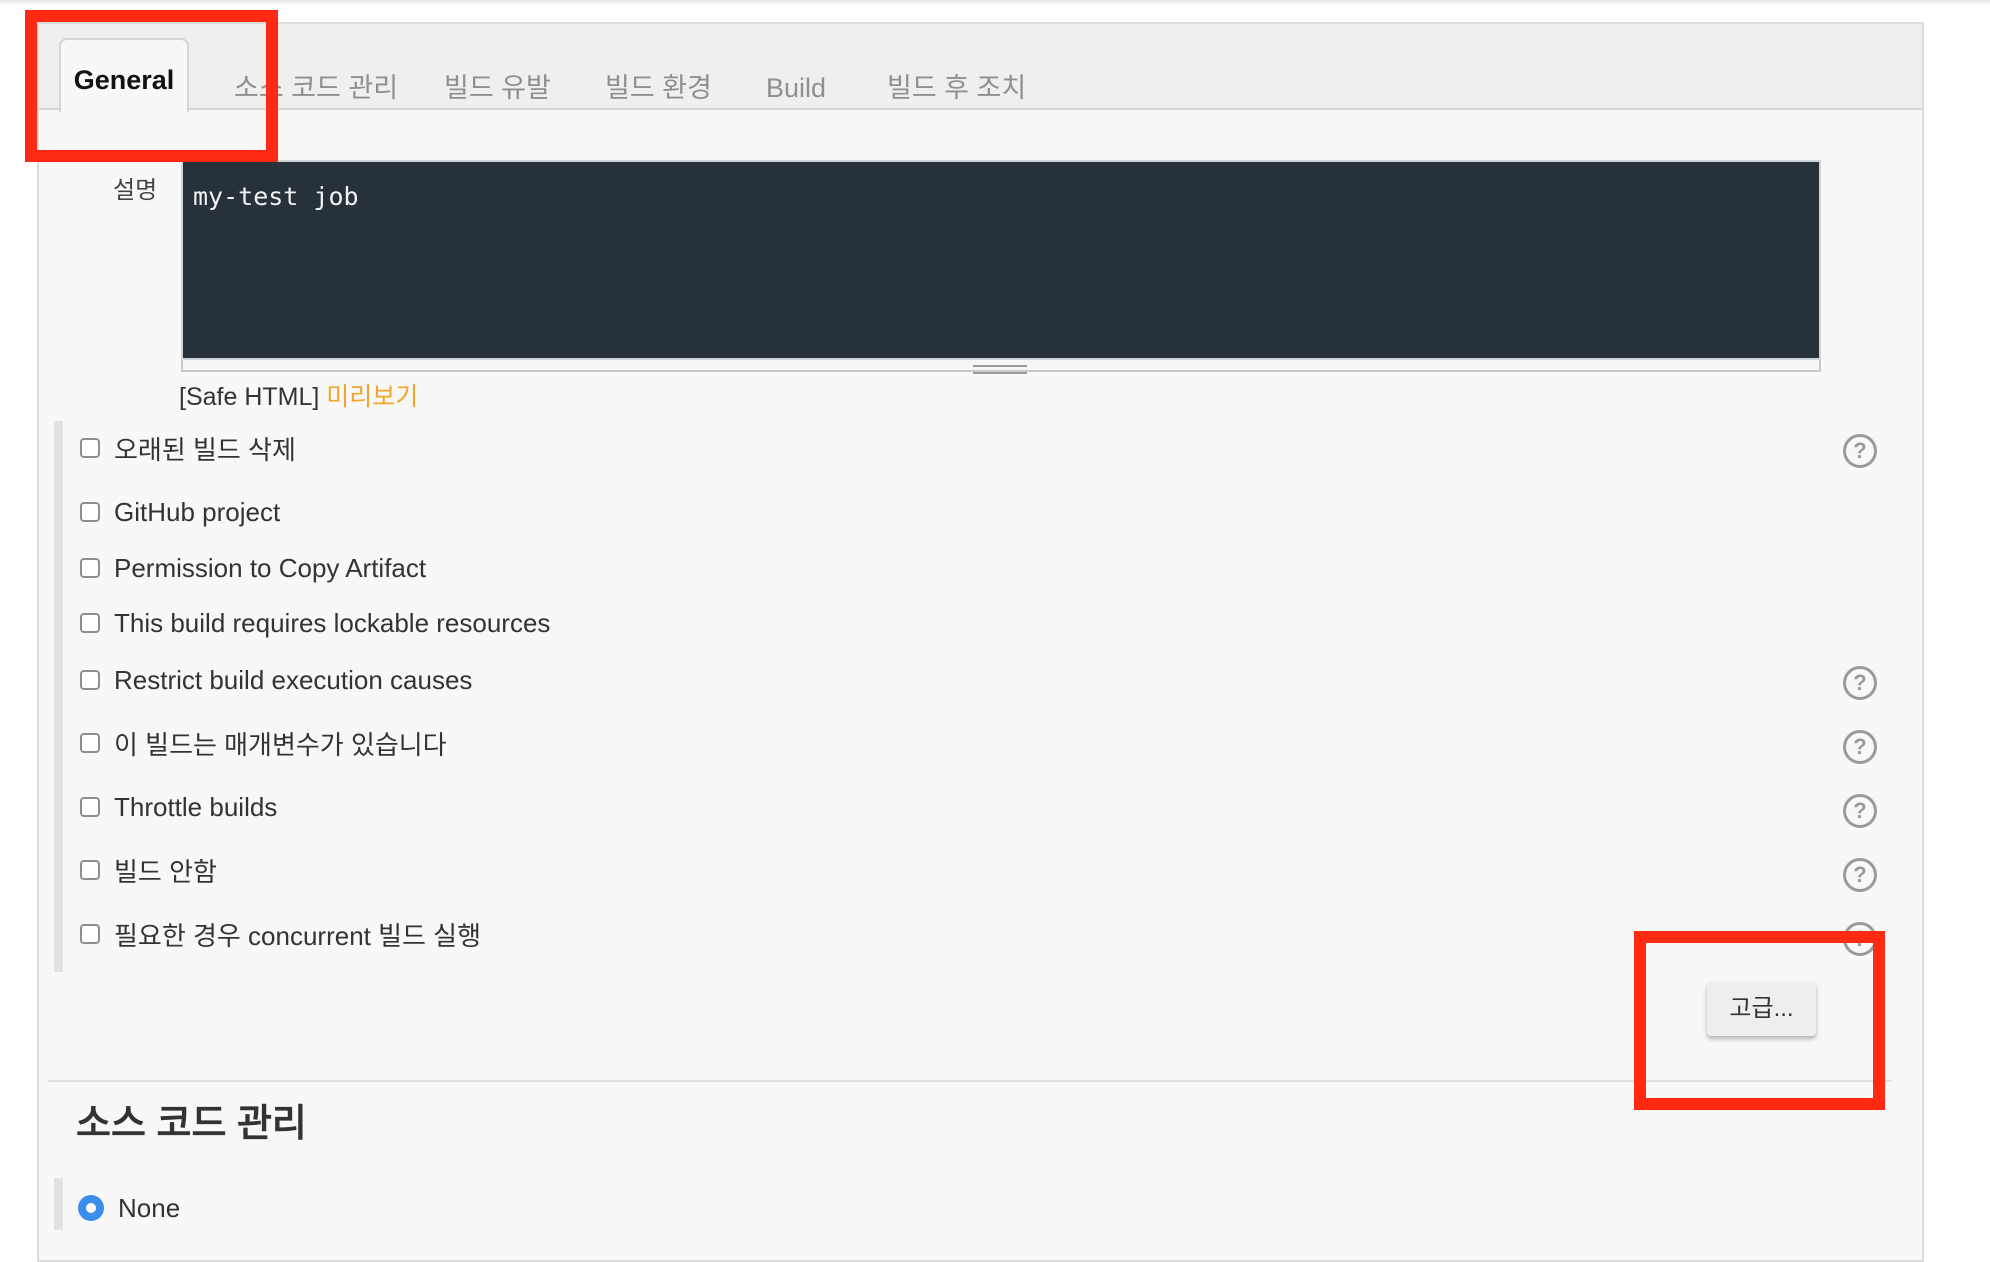 The width and height of the screenshot is (1990, 1262). Describe the element at coordinates (970, 1081) in the screenshot. I see `section-divider` at that location.